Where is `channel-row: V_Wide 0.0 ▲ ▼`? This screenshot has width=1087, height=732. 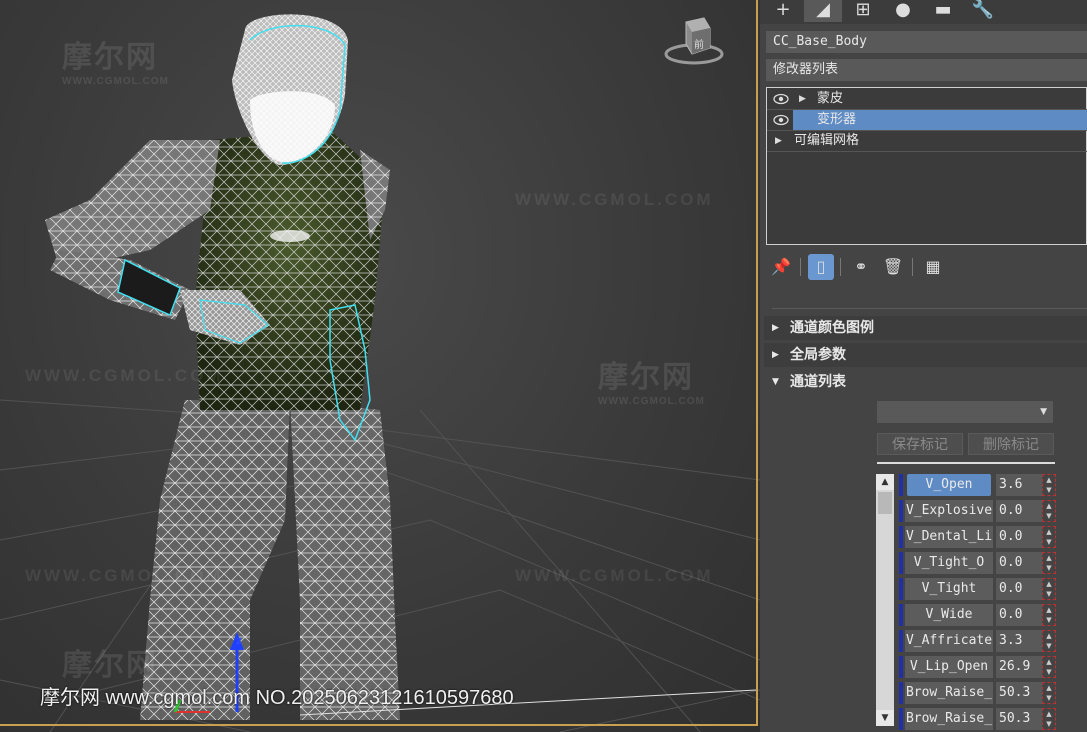 channel-row: V_Wide 0.0 ▲ ▼ is located at coordinates (979, 615).